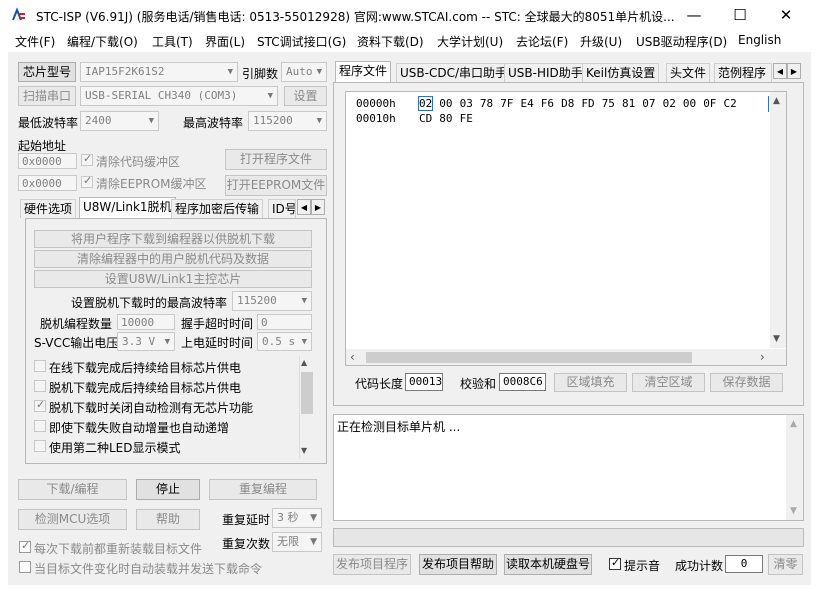 This screenshot has width=817, height=590. I want to click on clear-area-button: 清空区域, so click(668, 382).